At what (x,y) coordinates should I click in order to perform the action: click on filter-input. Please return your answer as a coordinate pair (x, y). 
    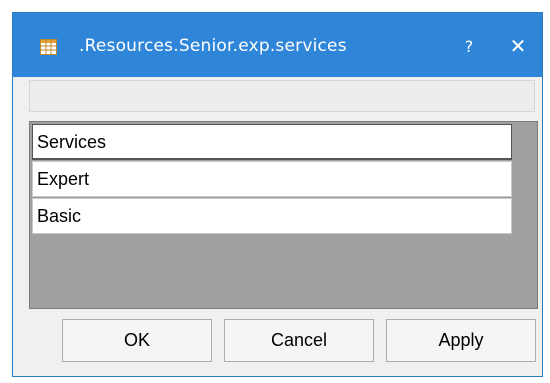
    Looking at the image, I should click on (282, 96).